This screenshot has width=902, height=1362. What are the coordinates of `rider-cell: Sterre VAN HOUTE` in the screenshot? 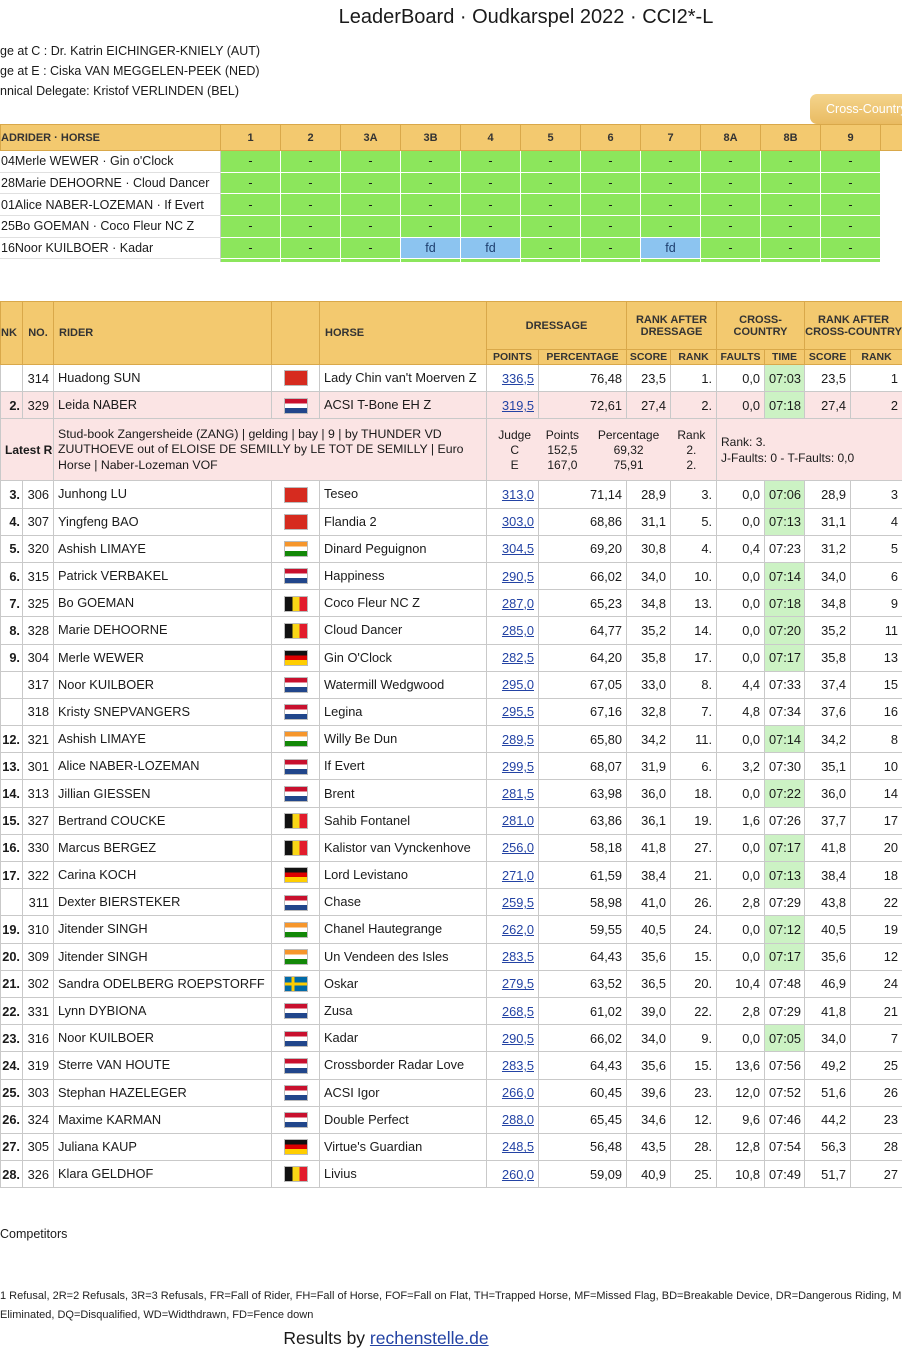 It's located at (162, 1065).